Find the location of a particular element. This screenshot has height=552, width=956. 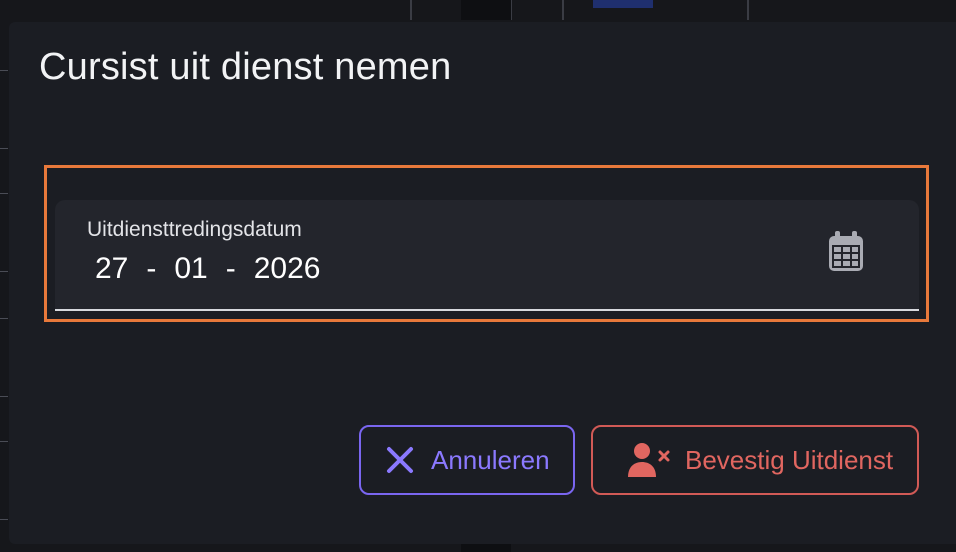

date-field-label: Uitdiensttredingsdatum is located at coordinates (194, 229).